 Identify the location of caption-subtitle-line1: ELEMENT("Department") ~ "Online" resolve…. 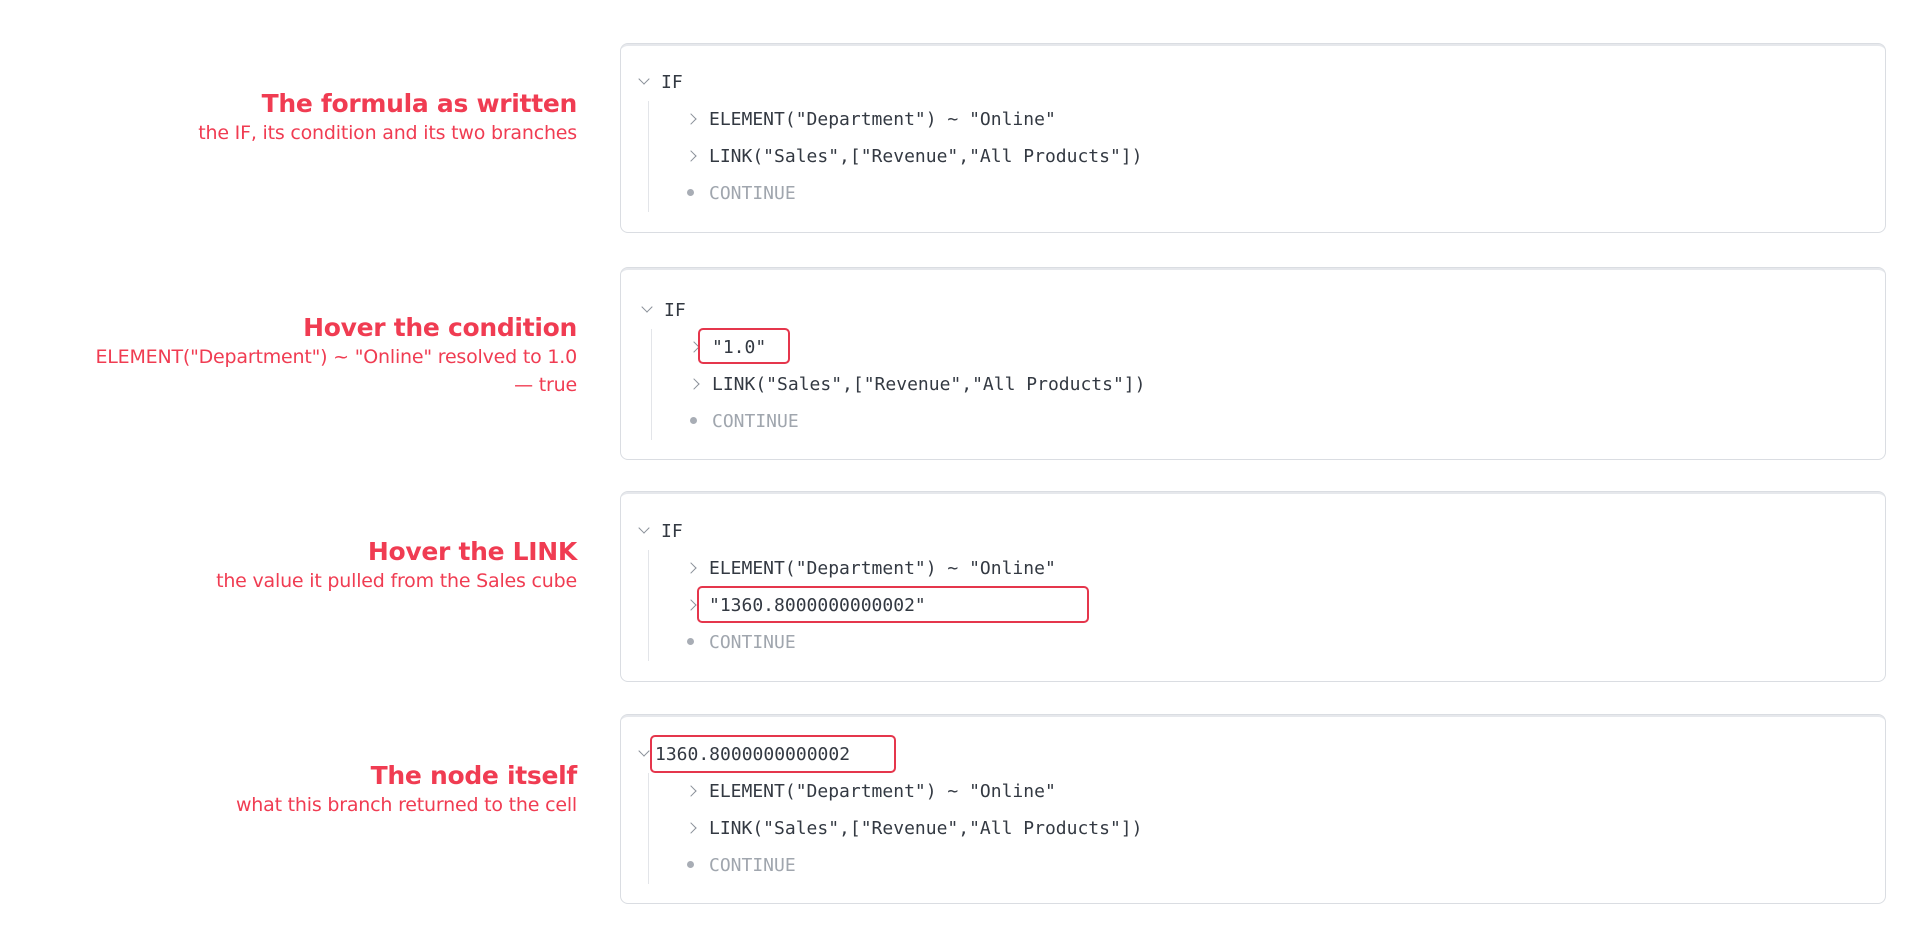
(336, 357).